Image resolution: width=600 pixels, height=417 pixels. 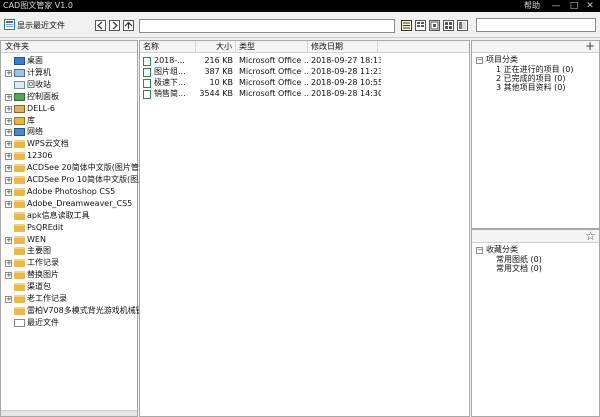 I want to click on column-modified: 修改日期, so click(x=343, y=47).